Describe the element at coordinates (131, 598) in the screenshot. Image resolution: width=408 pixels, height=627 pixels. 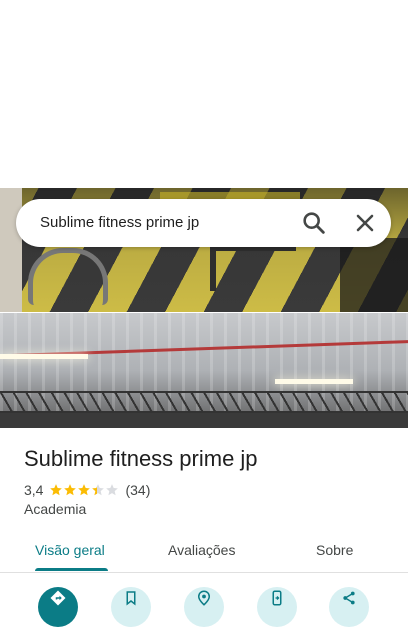
I see `bookmark-icon` at that location.